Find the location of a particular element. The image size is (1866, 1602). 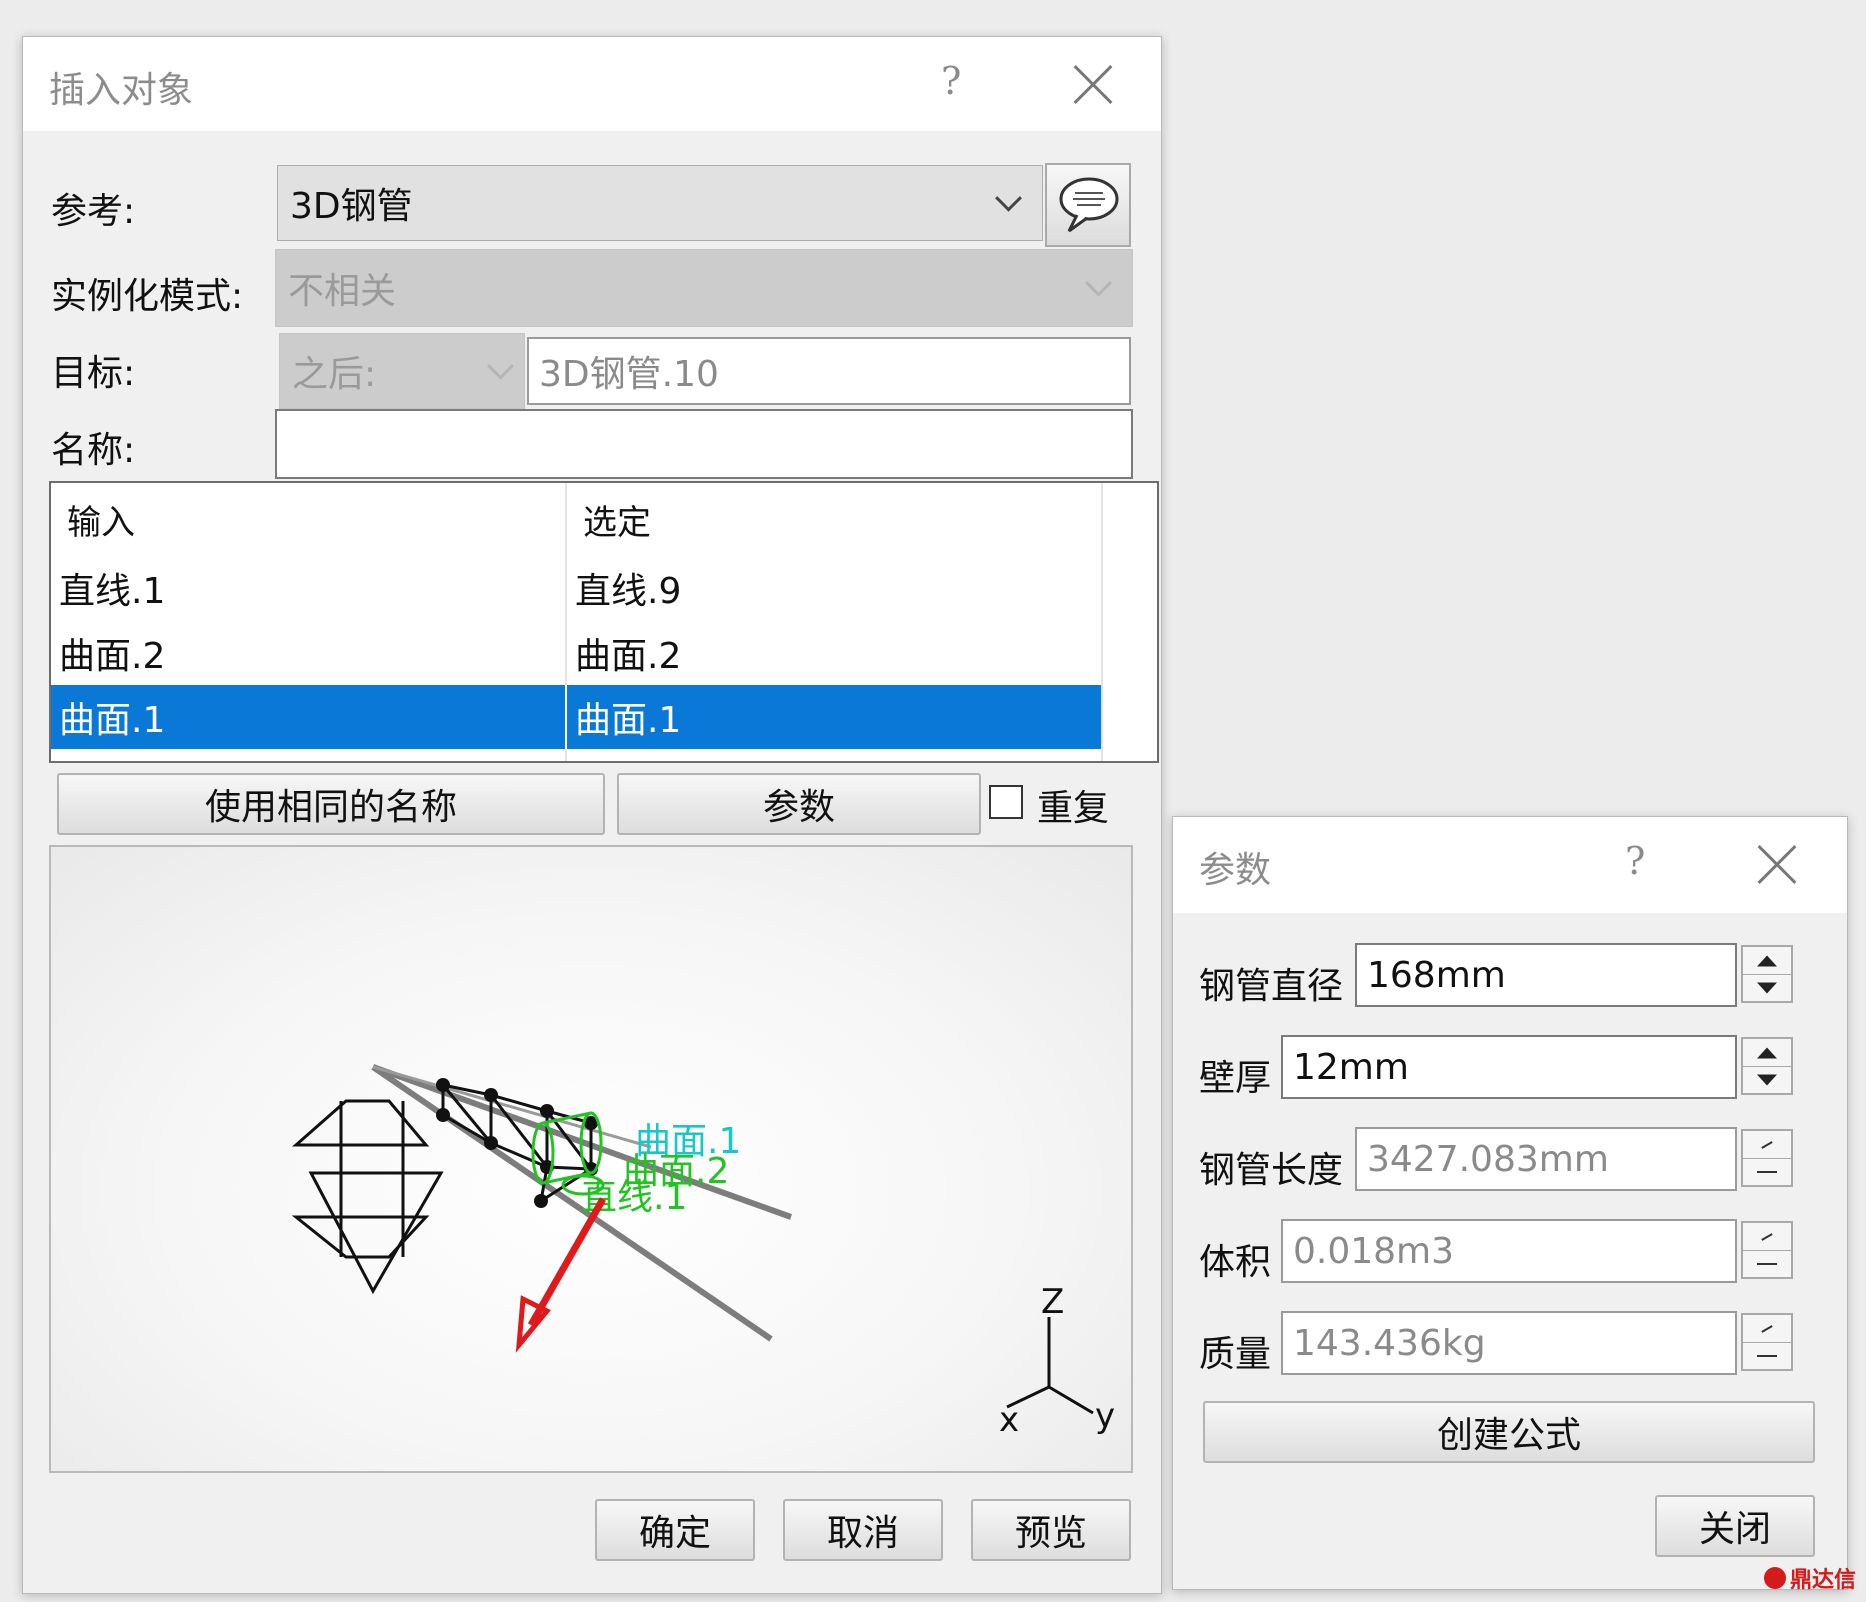

target-mode-dropdown: 之后: is located at coordinates (402, 371).